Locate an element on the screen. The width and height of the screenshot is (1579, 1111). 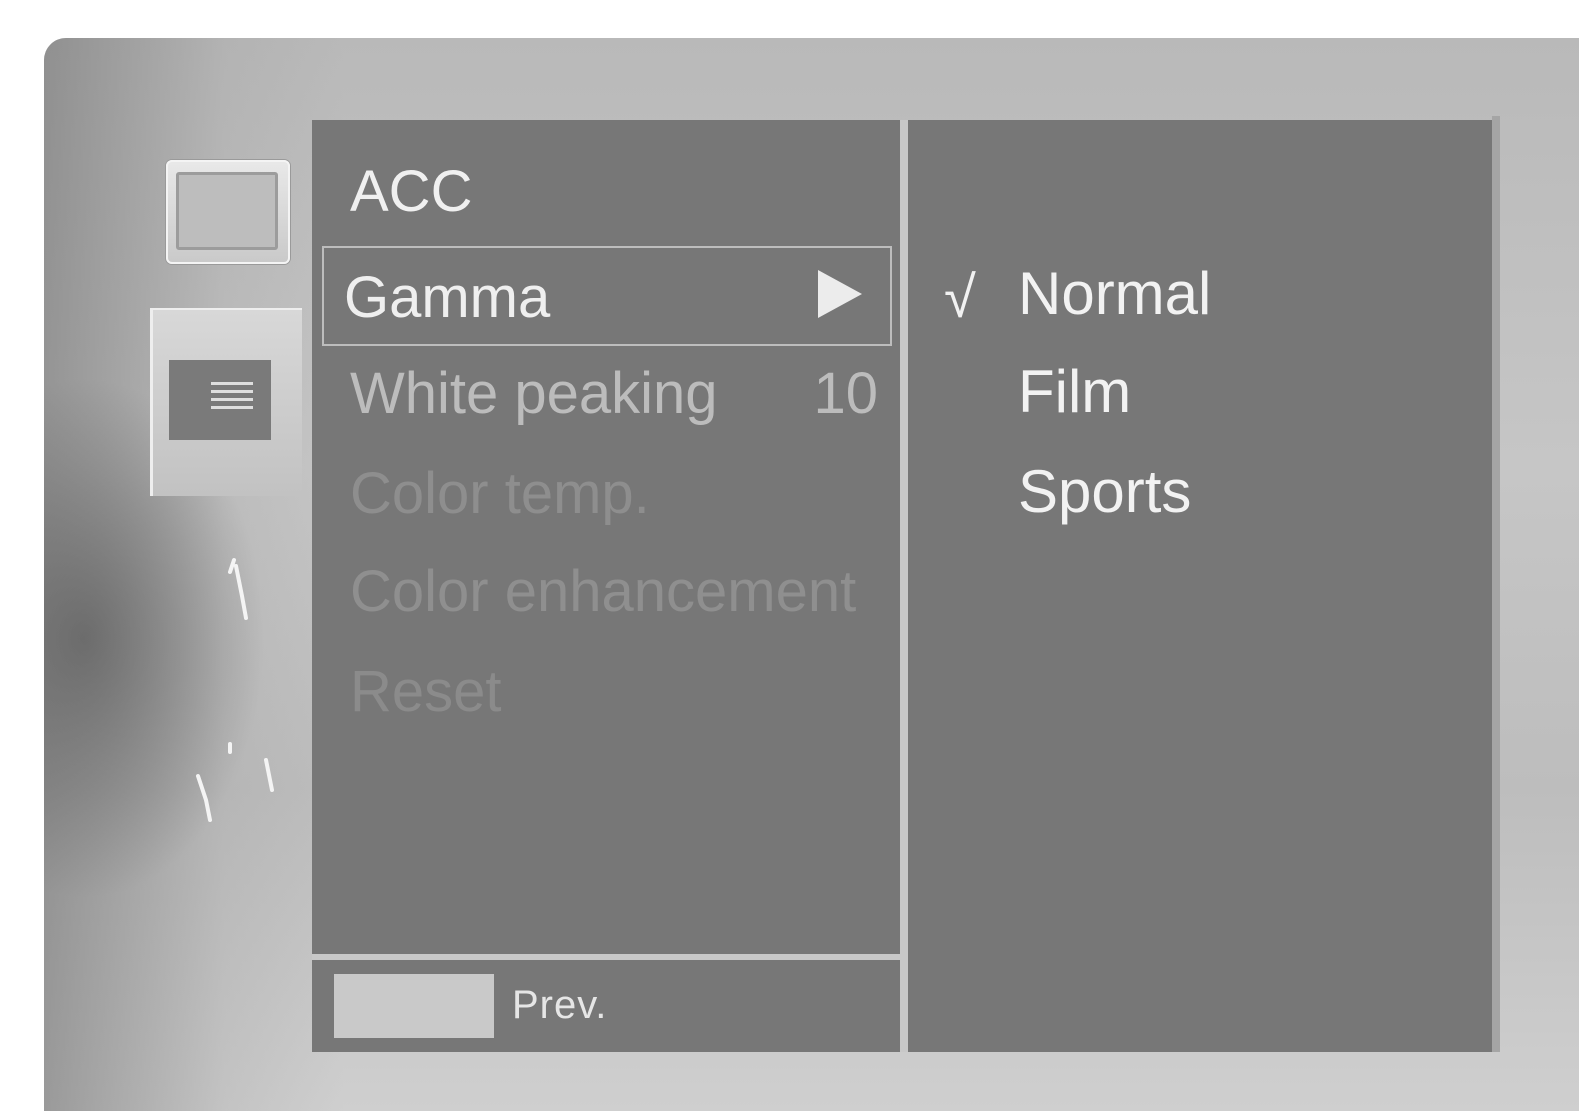
menu-footer: Prev. is located at coordinates (606, 1006).